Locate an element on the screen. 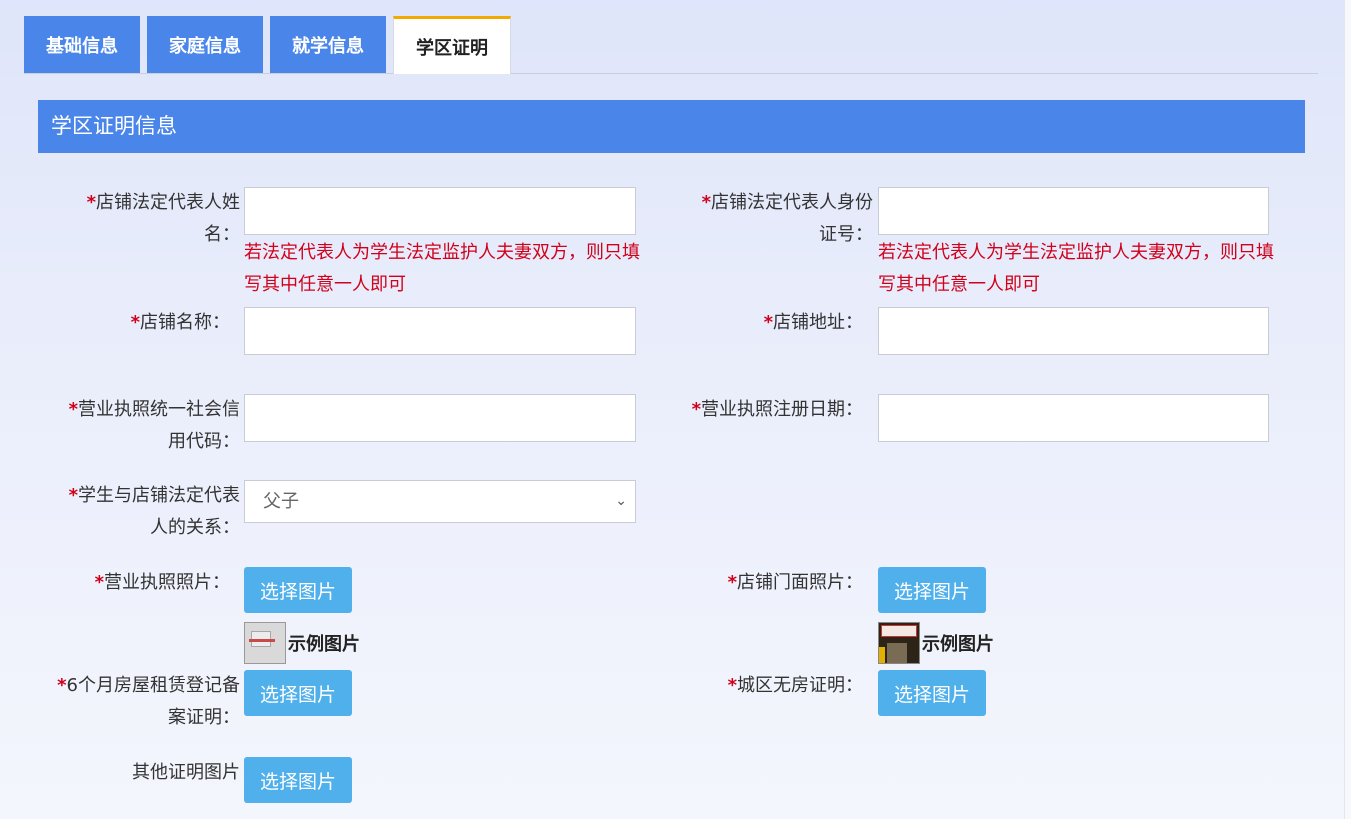 This screenshot has height=819, width=1351. other-cert-label: 其他证明图片 is located at coordinates (186, 772).